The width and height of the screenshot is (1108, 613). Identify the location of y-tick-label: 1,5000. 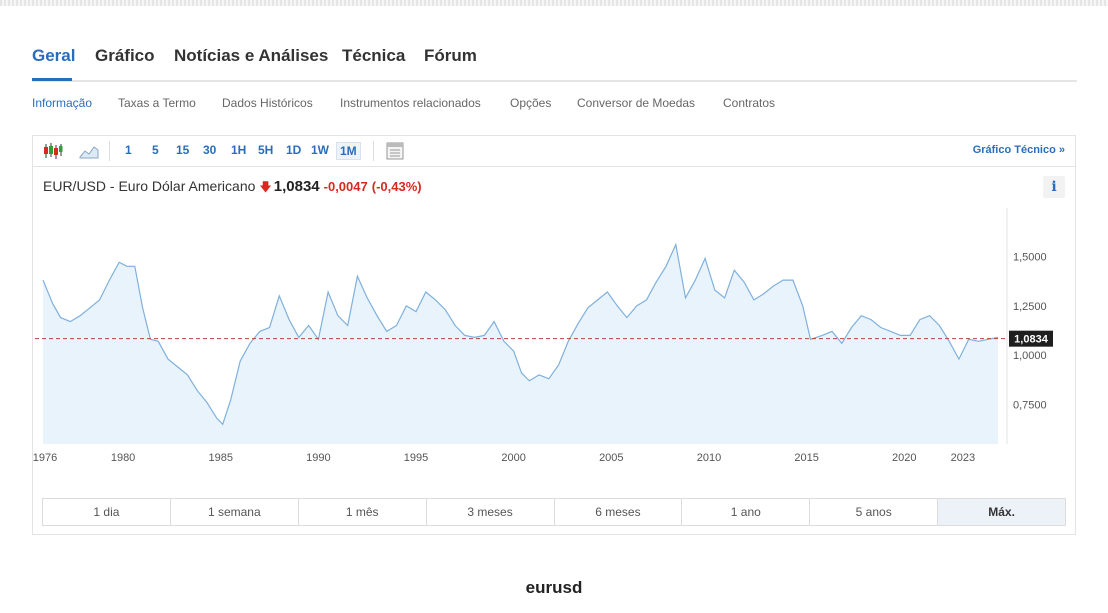
(1030, 257).